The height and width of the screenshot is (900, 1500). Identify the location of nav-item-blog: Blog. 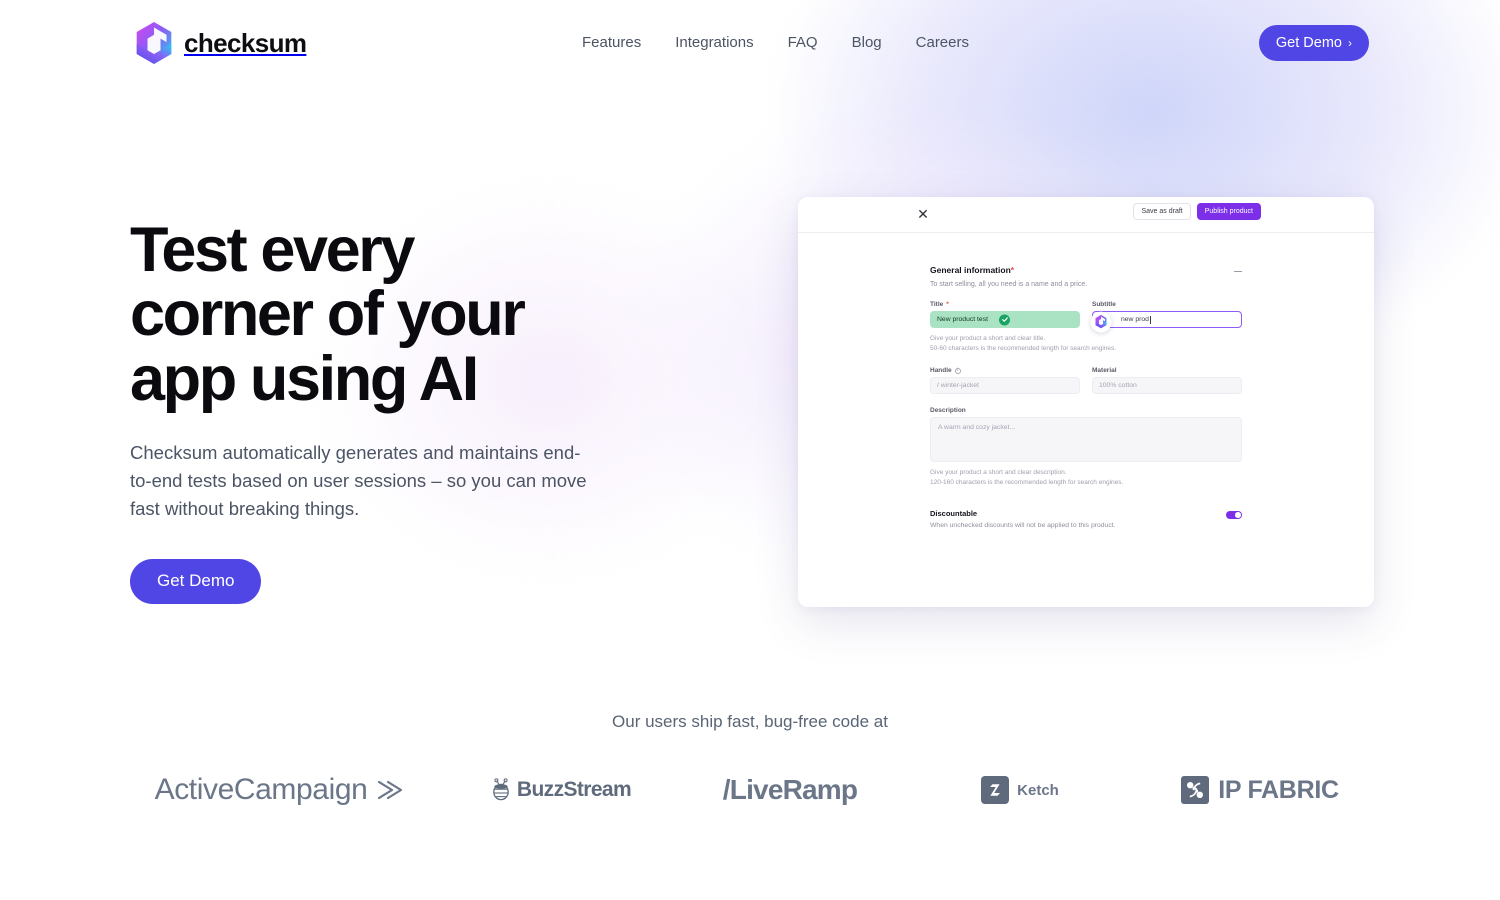
(867, 43).